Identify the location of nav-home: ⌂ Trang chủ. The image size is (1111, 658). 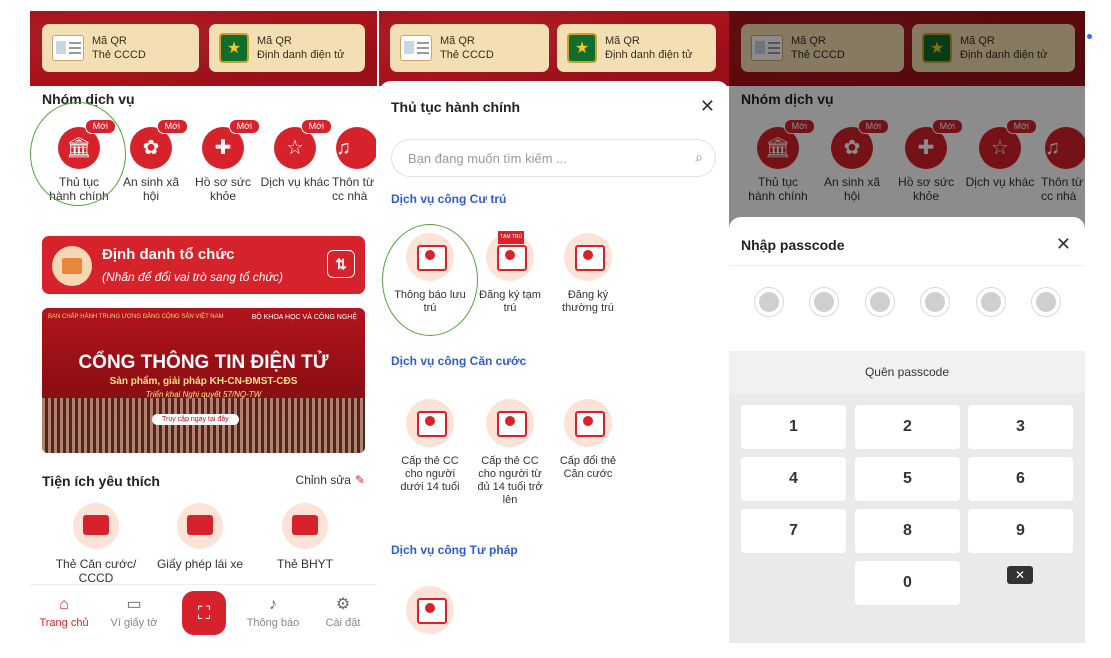
(64, 612).